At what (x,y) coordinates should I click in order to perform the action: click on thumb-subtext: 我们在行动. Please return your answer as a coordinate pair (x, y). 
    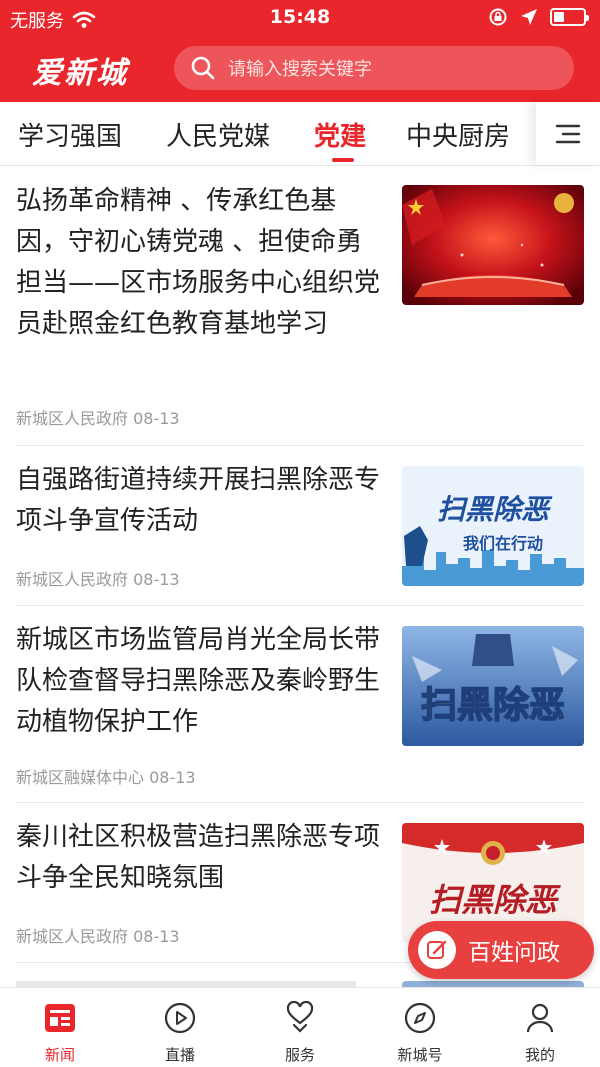
    Looking at the image, I should click on (502, 543).